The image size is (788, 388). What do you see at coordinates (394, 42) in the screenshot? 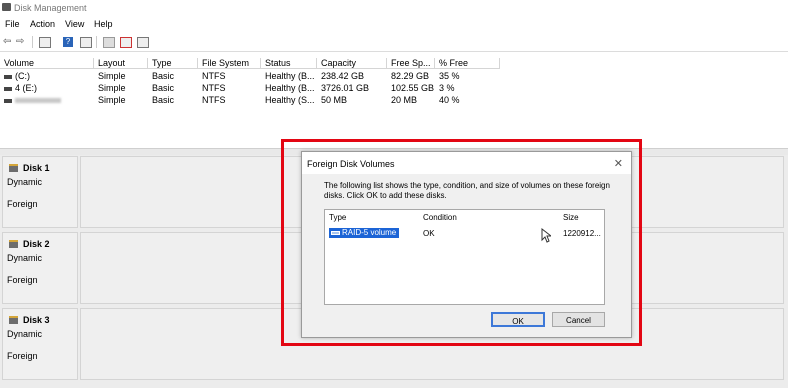
I see `toolbar: ⇦ ⇨ ?` at bounding box center [394, 42].